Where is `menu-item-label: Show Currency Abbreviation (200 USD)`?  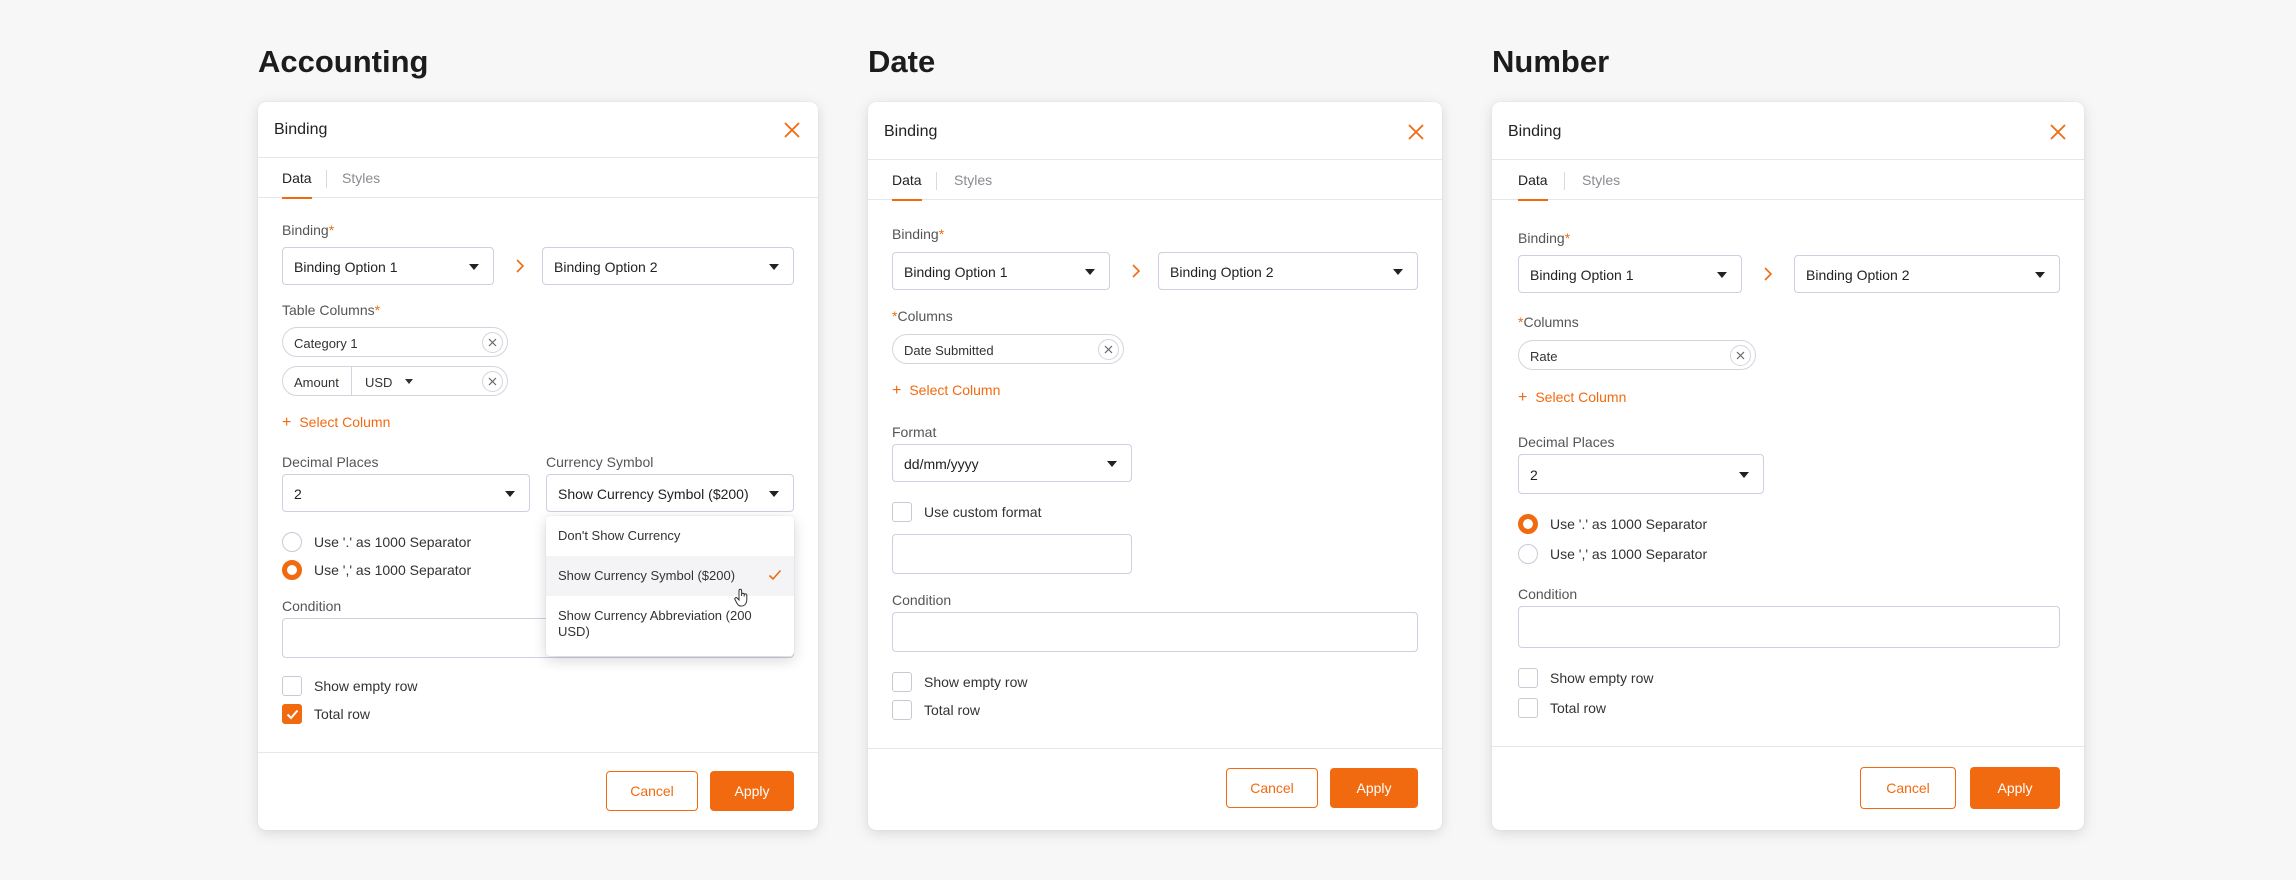 menu-item-label: Show Currency Abbreviation (200 USD) is located at coordinates (655, 623).